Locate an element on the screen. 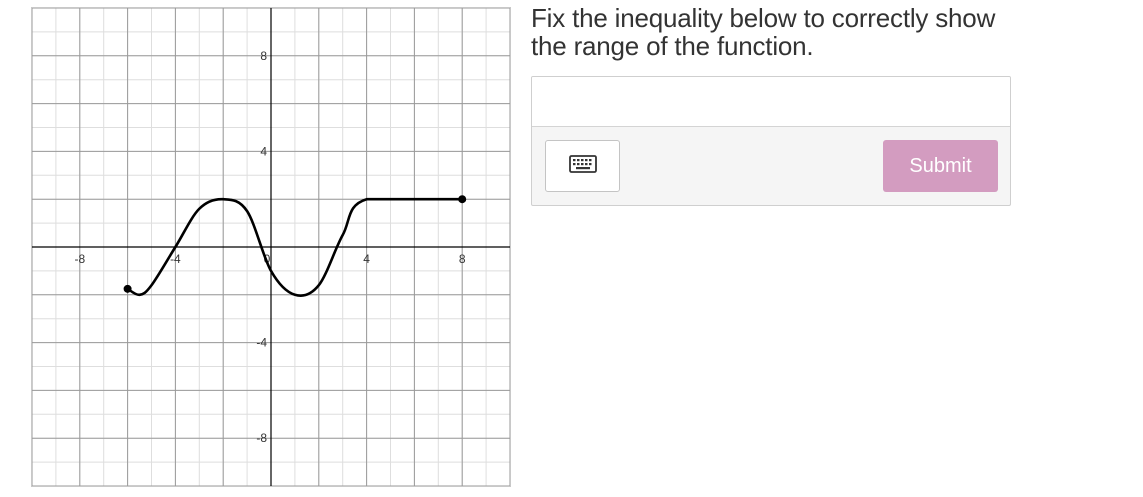  y-tick-label: 8 is located at coordinates (263, 56).